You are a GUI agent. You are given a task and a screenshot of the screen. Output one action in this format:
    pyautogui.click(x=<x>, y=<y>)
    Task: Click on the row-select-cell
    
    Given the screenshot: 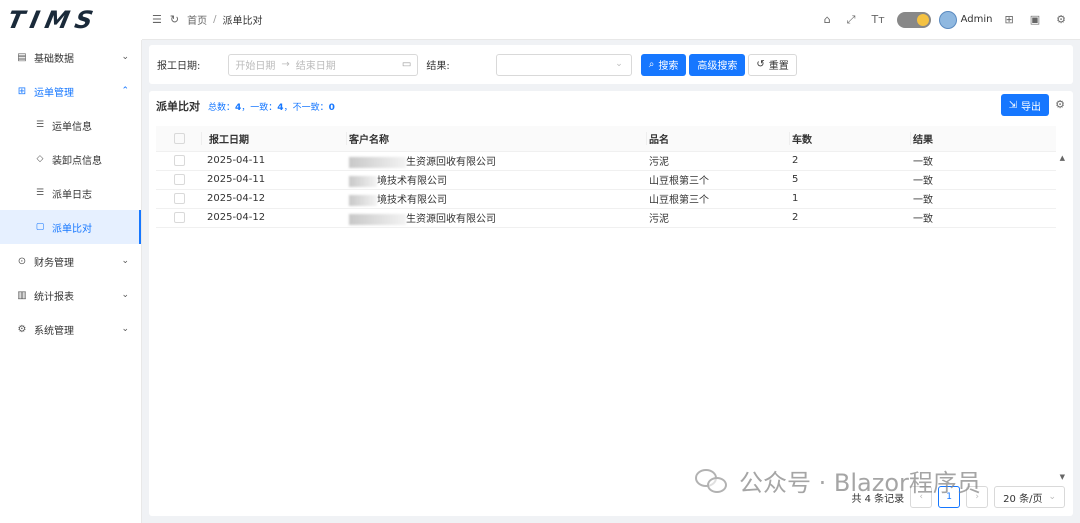 What is the action you would take?
    pyautogui.click(x=180, y=218)
    